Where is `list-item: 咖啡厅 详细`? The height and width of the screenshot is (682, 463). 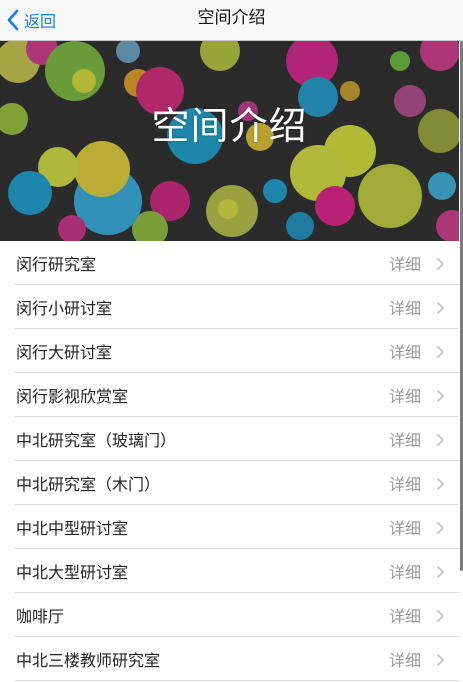
list-item: 咖啡厅 详细 is located at coordinates (229, 615).